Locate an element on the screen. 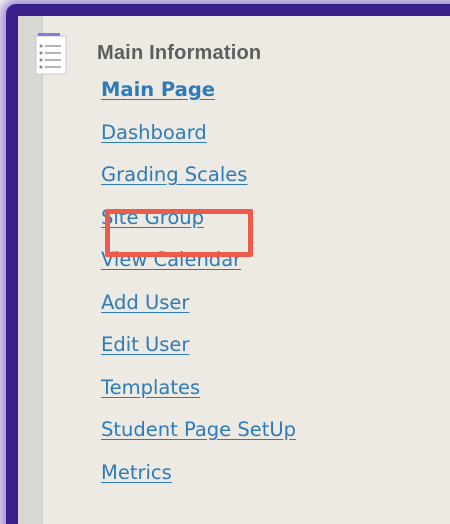 The width and height of the screenshot is (450, 524). nav-link-edit-user: Edit User is located at coordinates (198, 352).